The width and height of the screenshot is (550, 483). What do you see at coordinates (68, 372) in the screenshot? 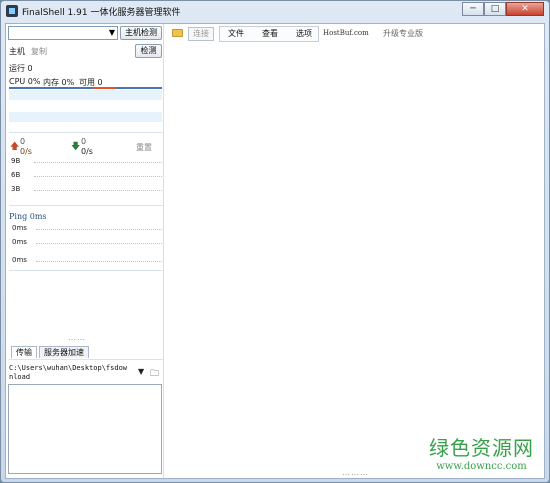
I see `download-path: C:\Users\wuhan\Desktop\fsdownload` at bounding box center [68, 372].